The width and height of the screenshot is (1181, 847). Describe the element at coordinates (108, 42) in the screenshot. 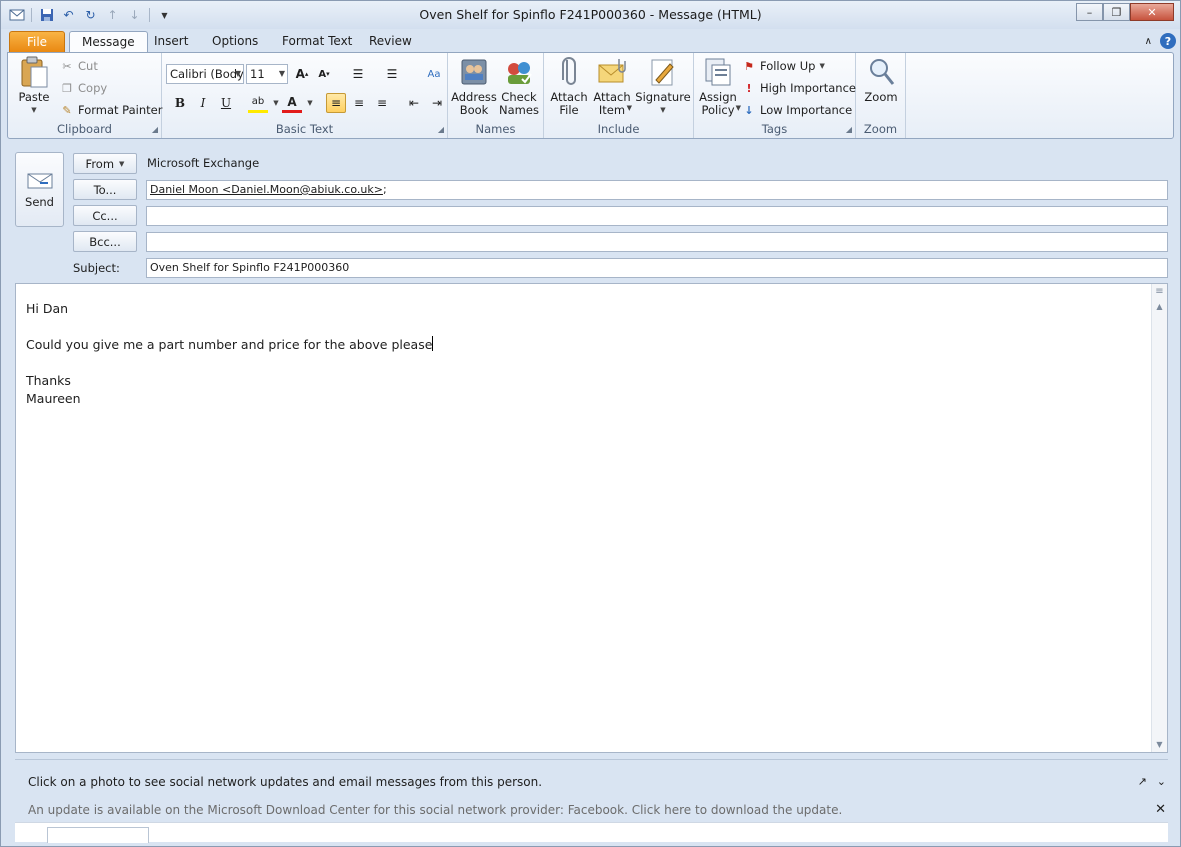

I see `tab-message: Message` at that location.